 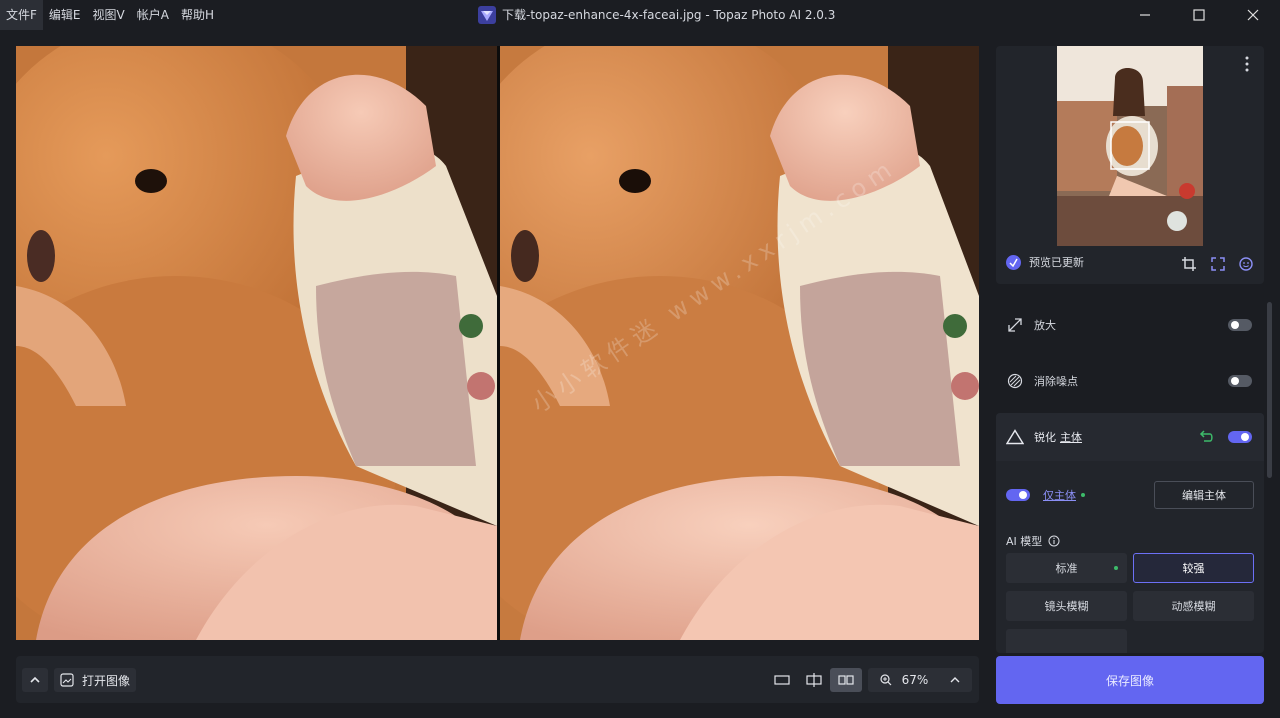 I want to click on check-circle-icon, so click(x=1013, y=262).